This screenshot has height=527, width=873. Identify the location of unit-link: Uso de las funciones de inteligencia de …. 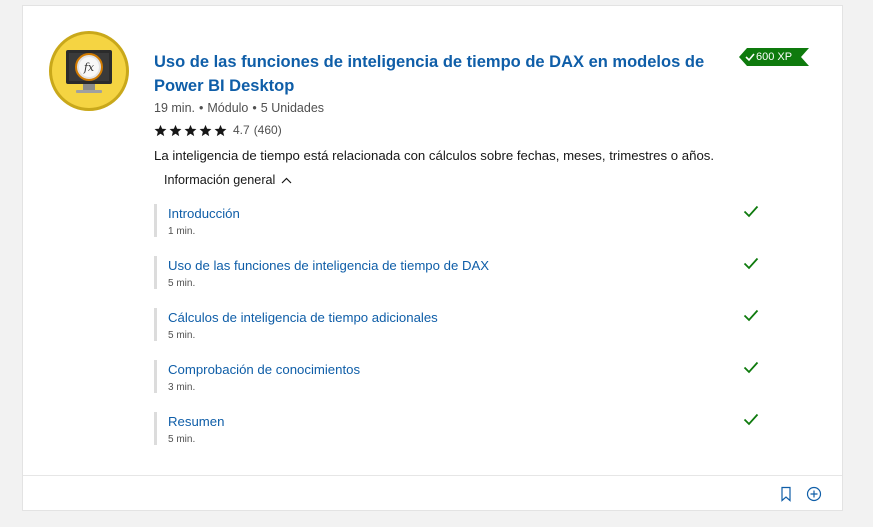
(328, 265).